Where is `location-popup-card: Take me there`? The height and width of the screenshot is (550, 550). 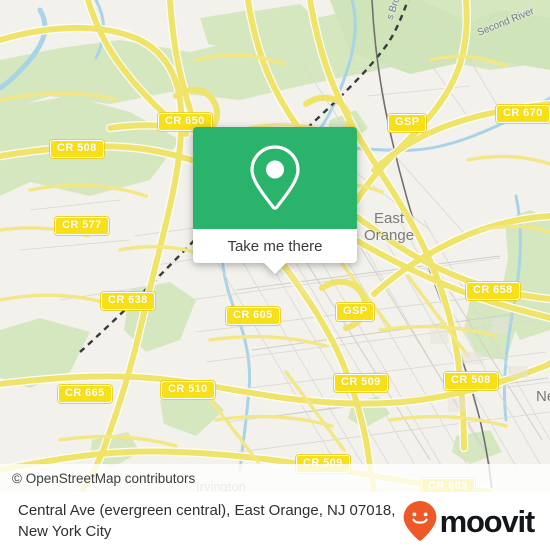
location-popup-card: Take me there is located at coordinates (275, 200).